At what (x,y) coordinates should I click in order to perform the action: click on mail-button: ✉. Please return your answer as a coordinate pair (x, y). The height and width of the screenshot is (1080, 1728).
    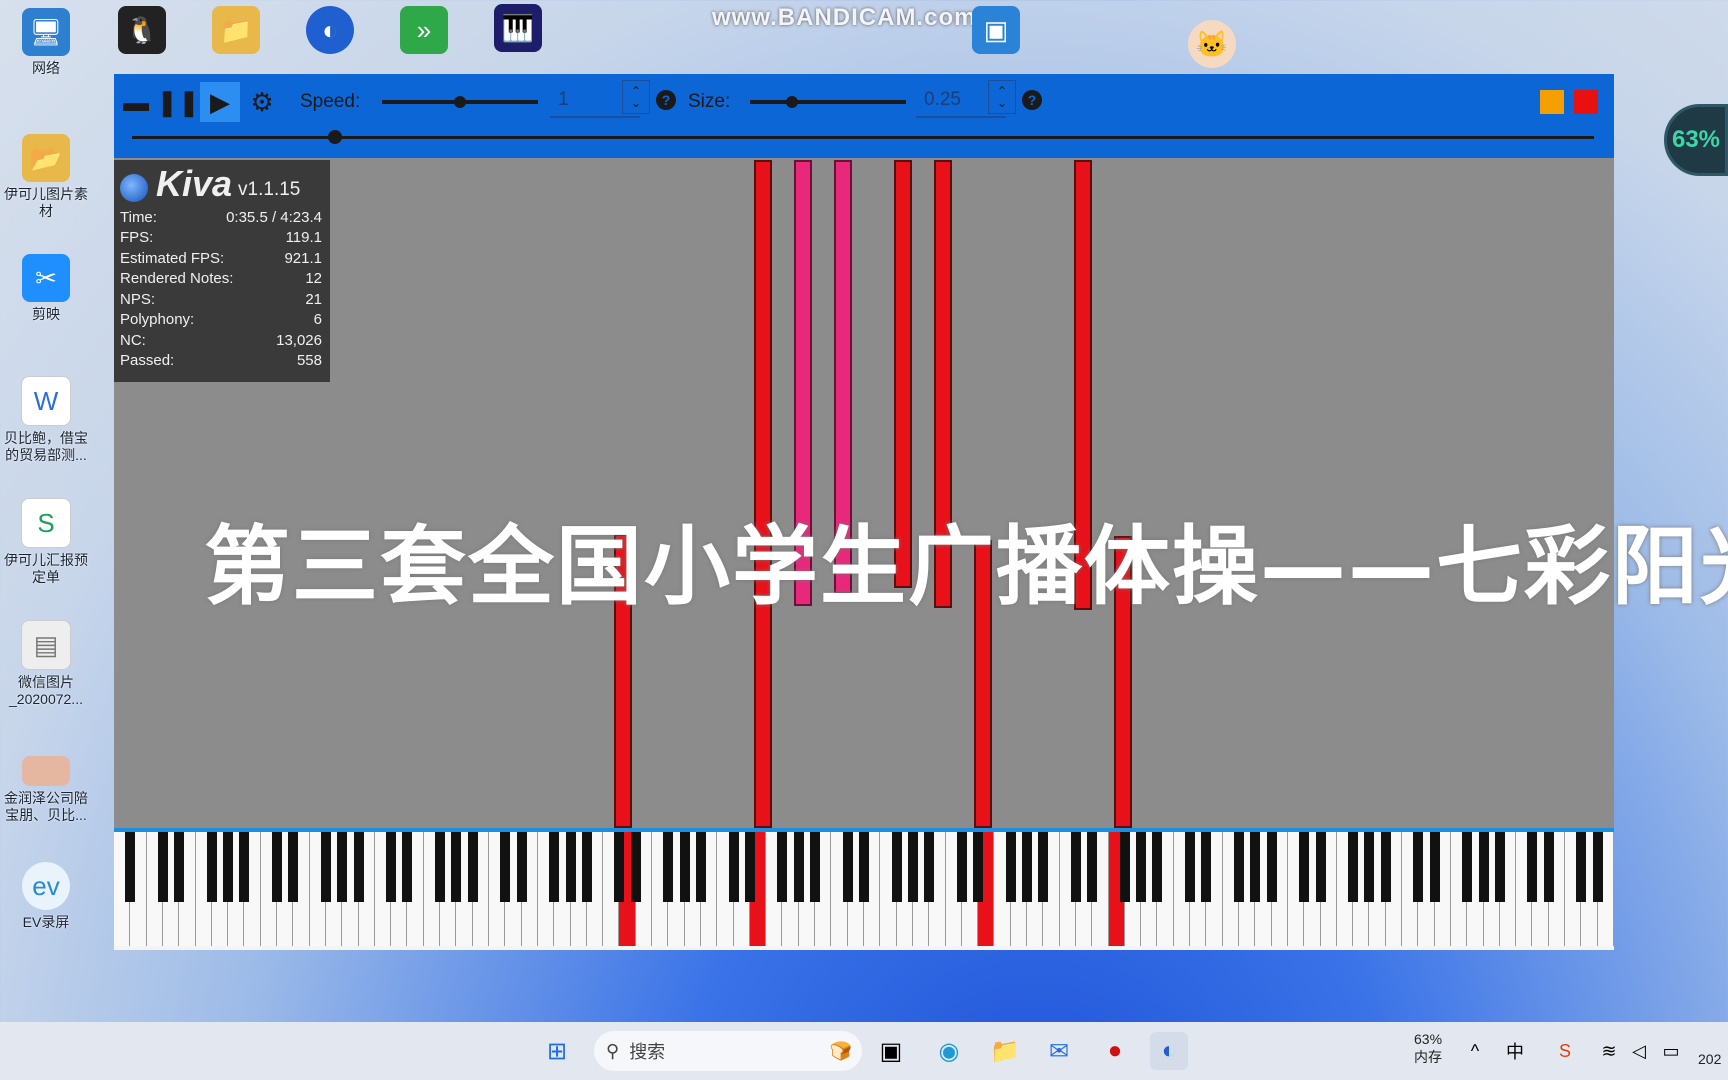
    Looking at the image, I should click on (1059, 1051).